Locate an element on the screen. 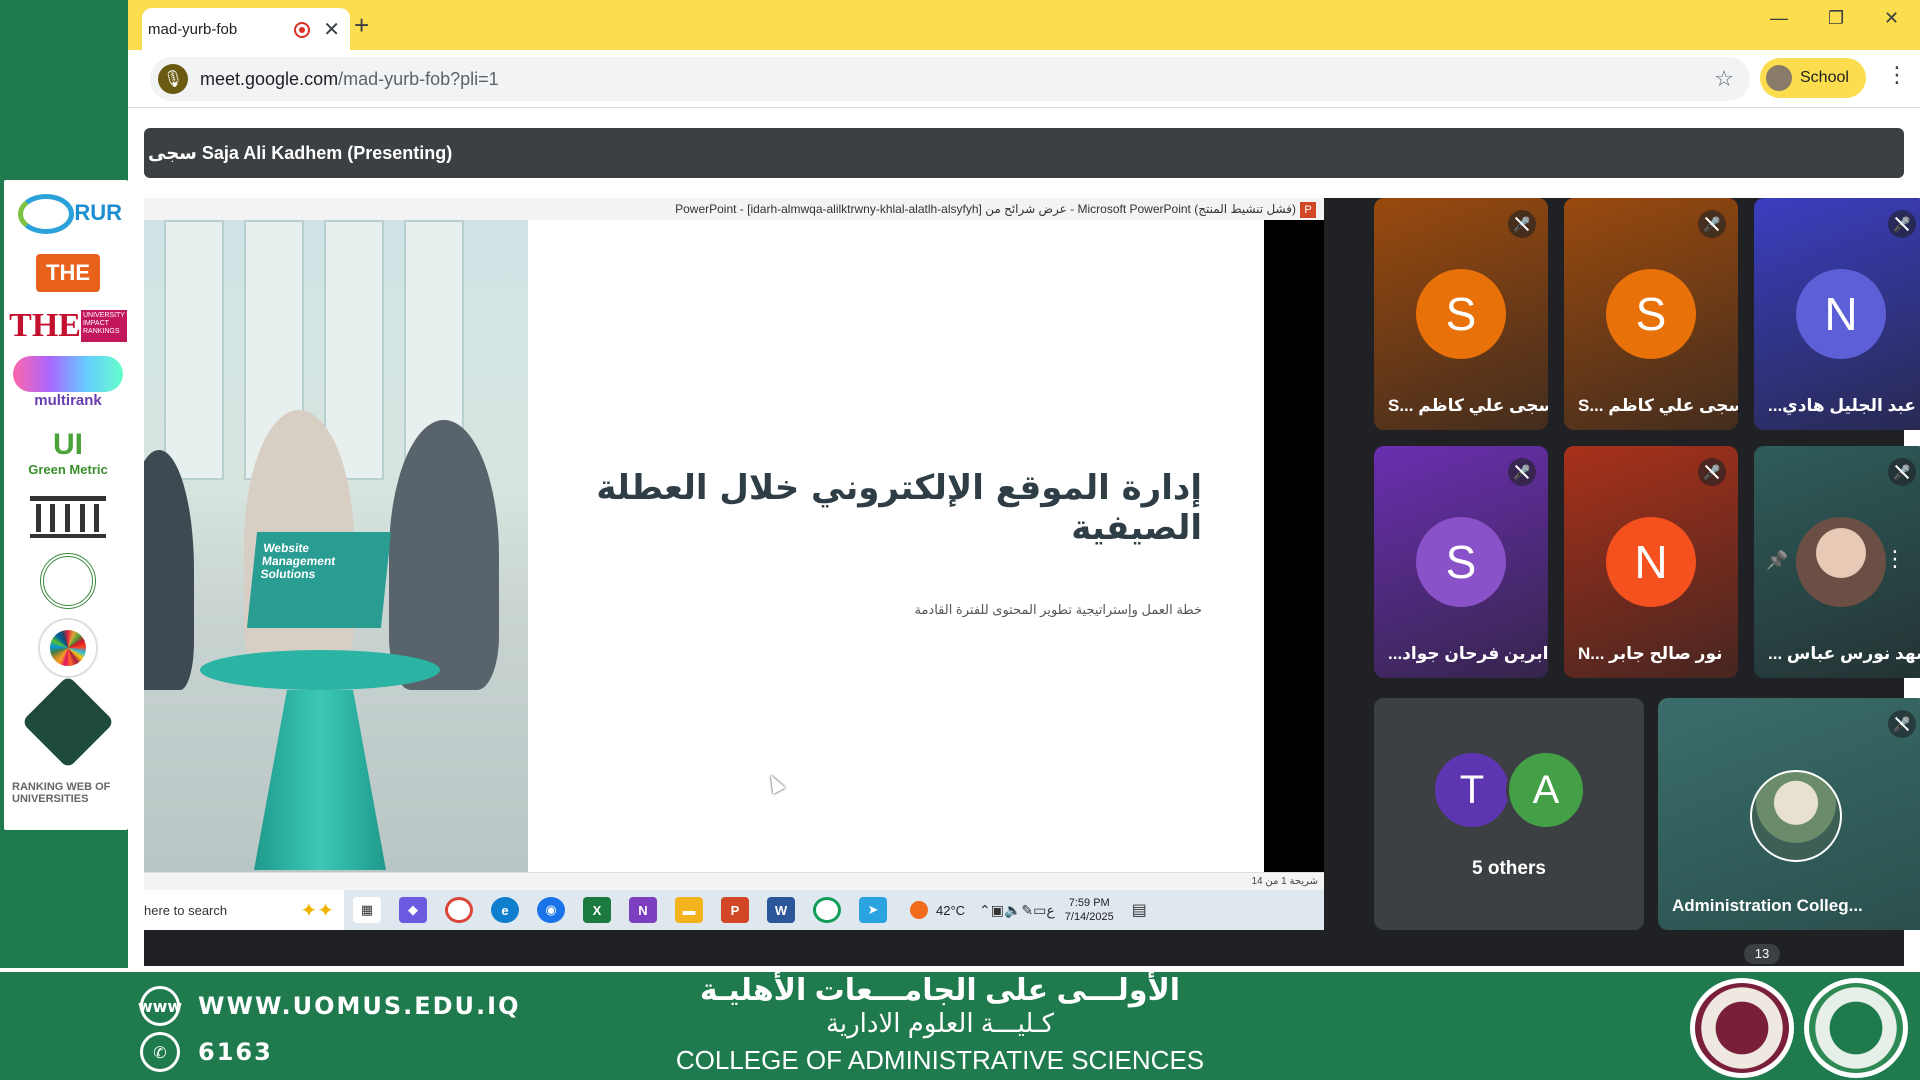 The image size is (1920, 1080). webometrics-logo: RANKING WEB OF UNIVERSITIES is located at coordinates (61, 793).